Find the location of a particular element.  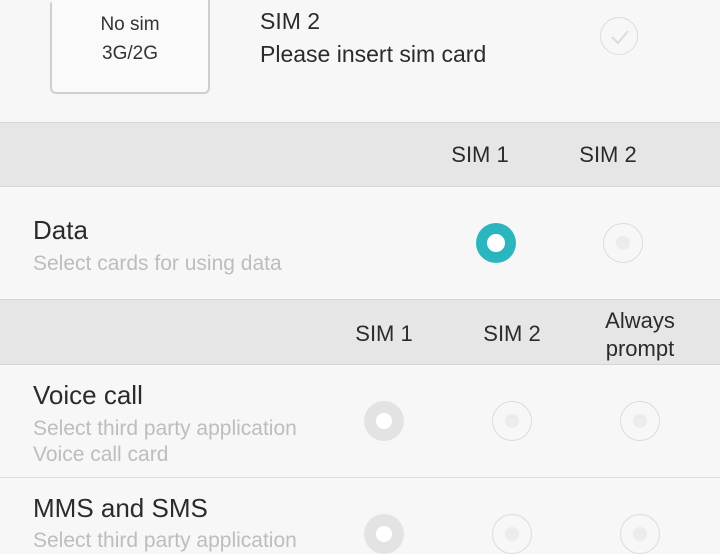

calls-header-sim2: SIM 2 is located at coordinates (512, 333).